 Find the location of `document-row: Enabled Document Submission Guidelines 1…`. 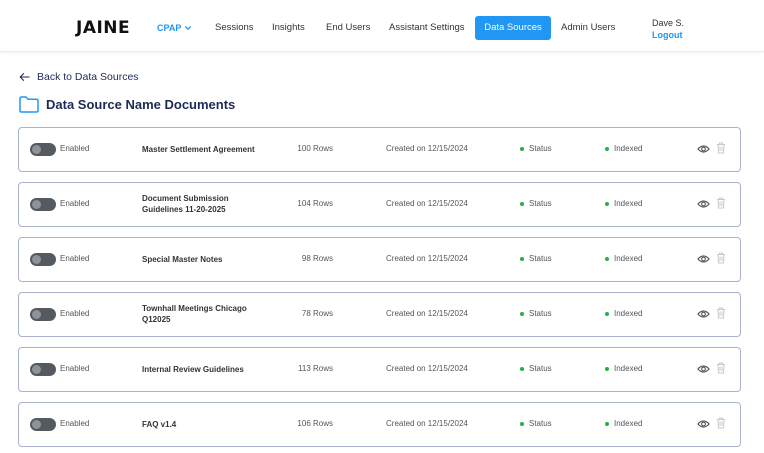

document-row: Enabled Document Submission Guidelines 1… is located at coordinates (379, 204).